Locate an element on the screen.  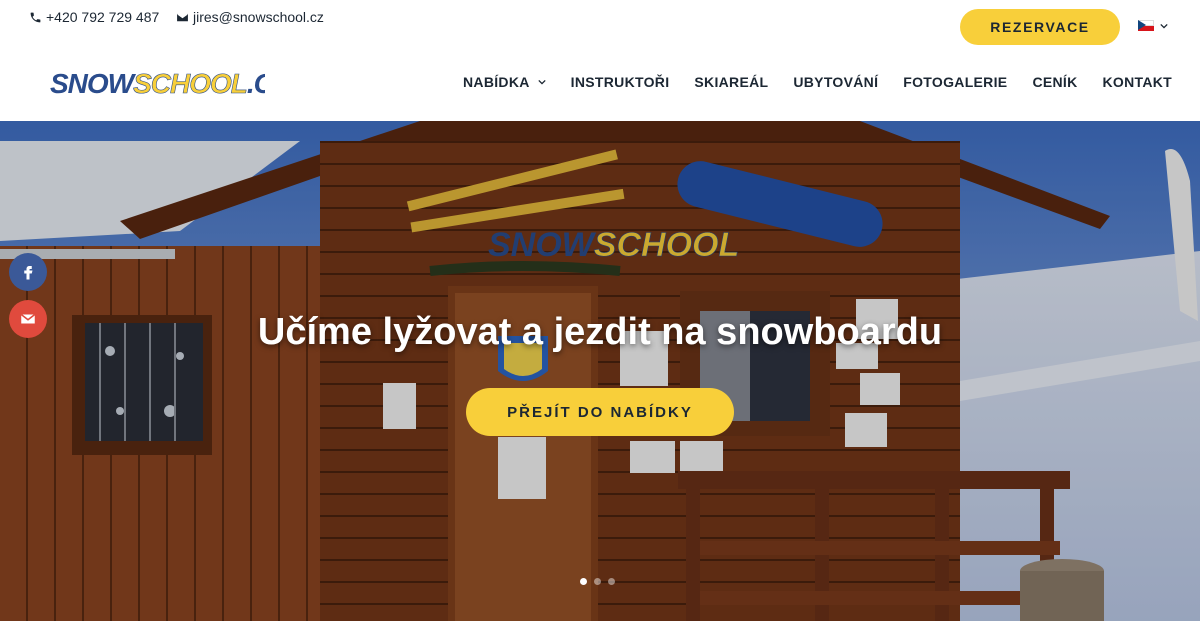
hero-title: Učíme lyžovat a jezdit na snowboardu is located at coordinates (600, 332).